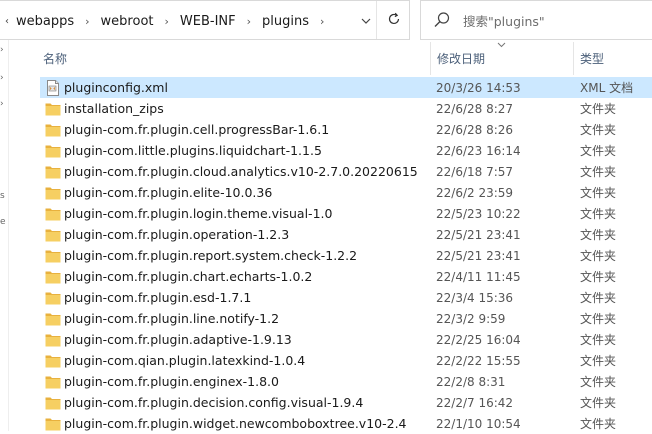  I want to click on breadcrumb-item-webapps: webapps, so click(45, 21).